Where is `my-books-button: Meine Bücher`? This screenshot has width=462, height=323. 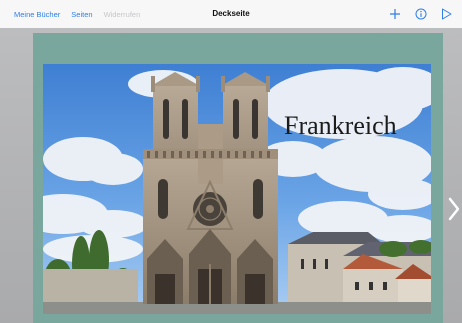
my-books-button: Meine Bücher is located at coordinates (37, 14).